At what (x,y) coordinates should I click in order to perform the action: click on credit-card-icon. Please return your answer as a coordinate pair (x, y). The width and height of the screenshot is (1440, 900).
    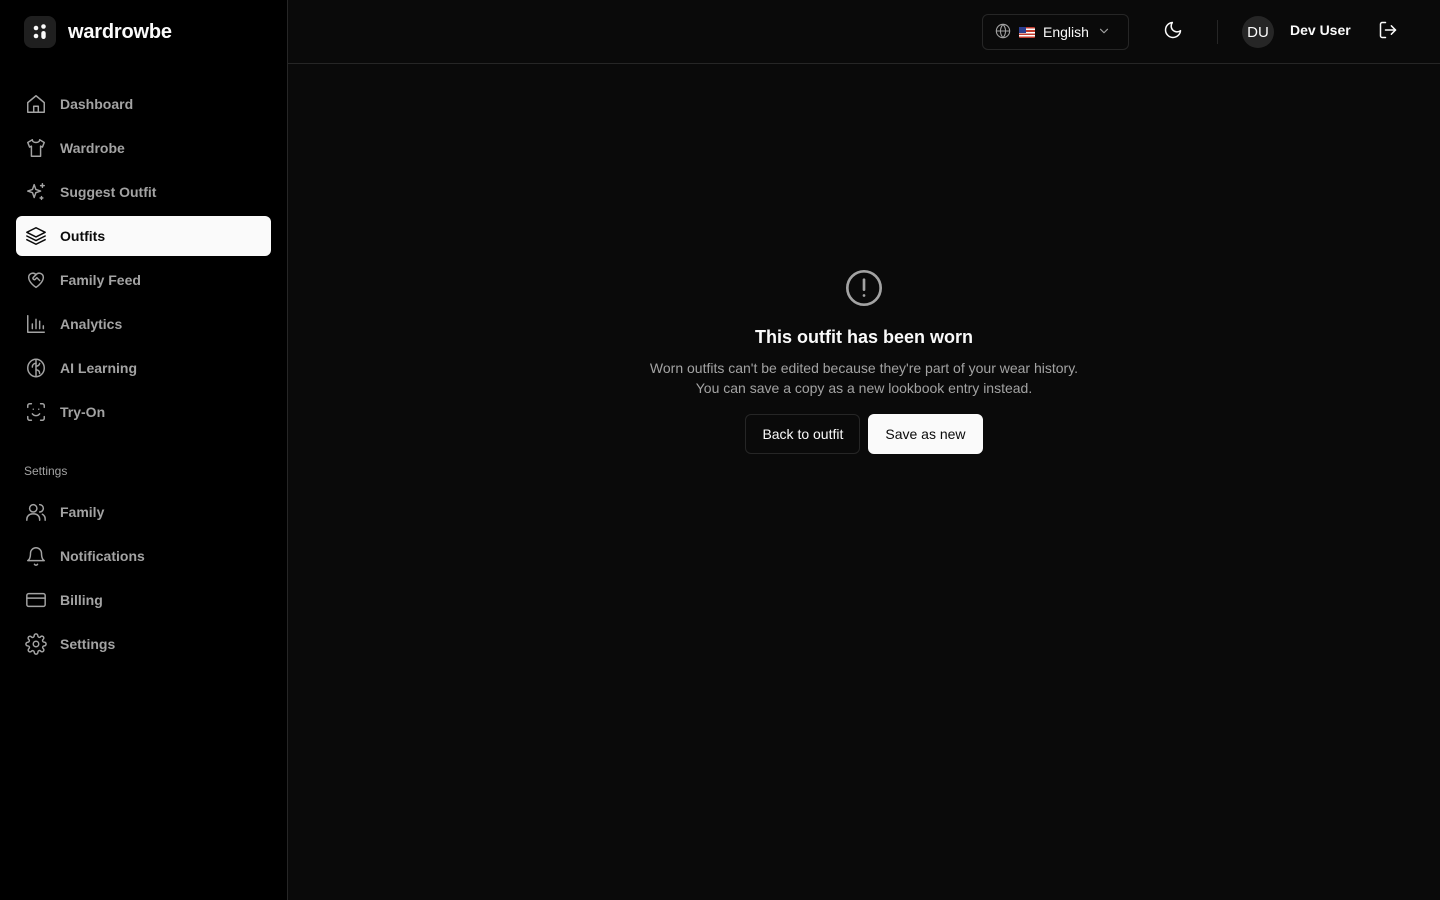
    Looking at the image, I should click on (36, 600).